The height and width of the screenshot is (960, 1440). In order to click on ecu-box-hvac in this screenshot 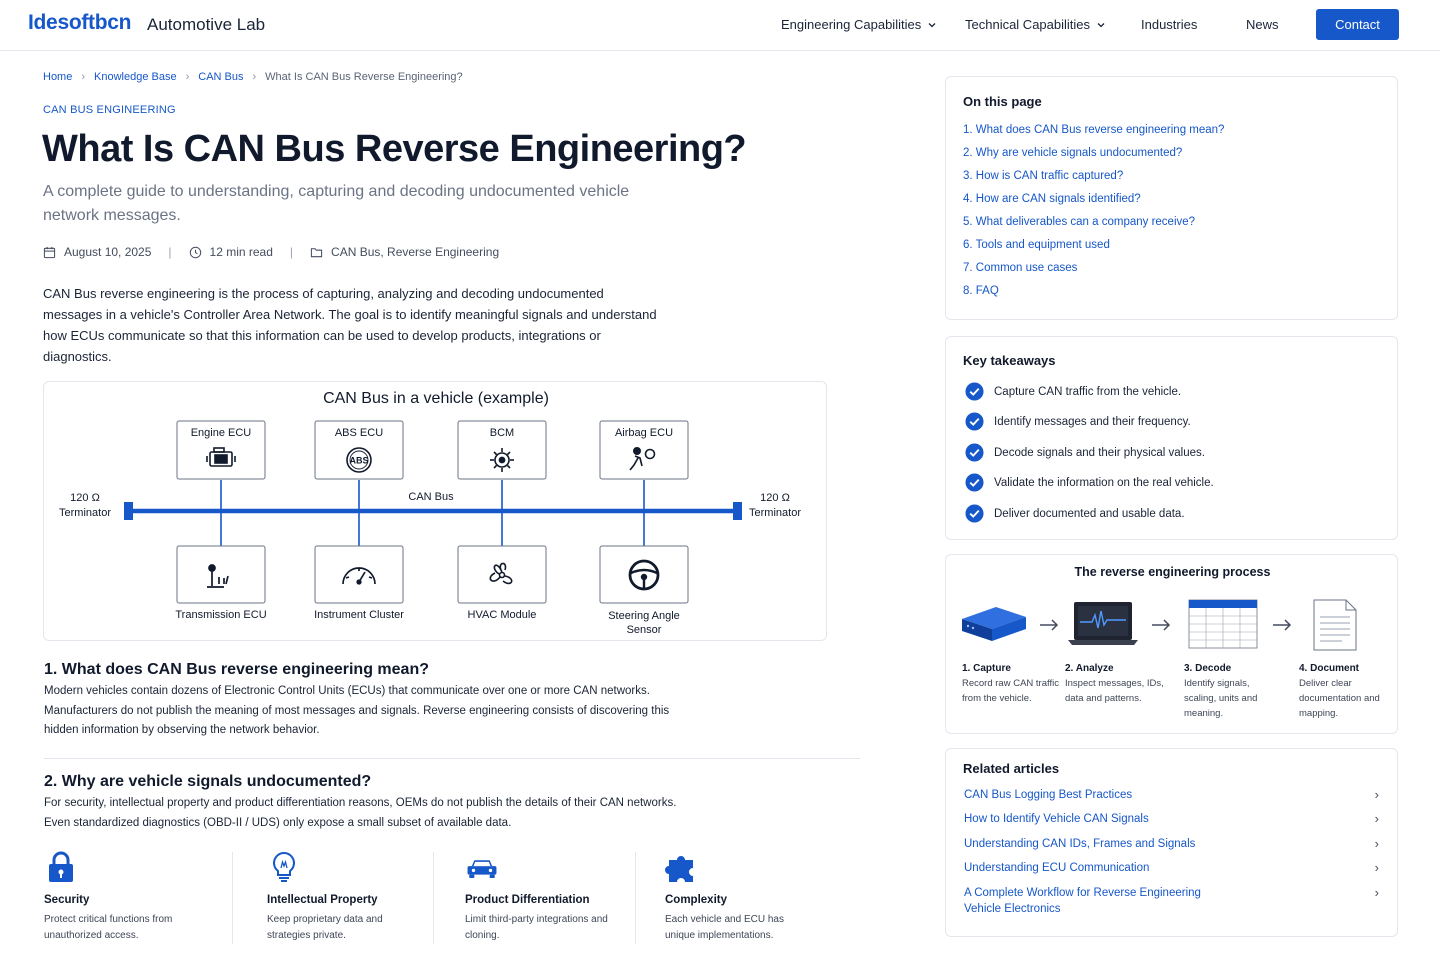, I will do `click(502, 574)`.